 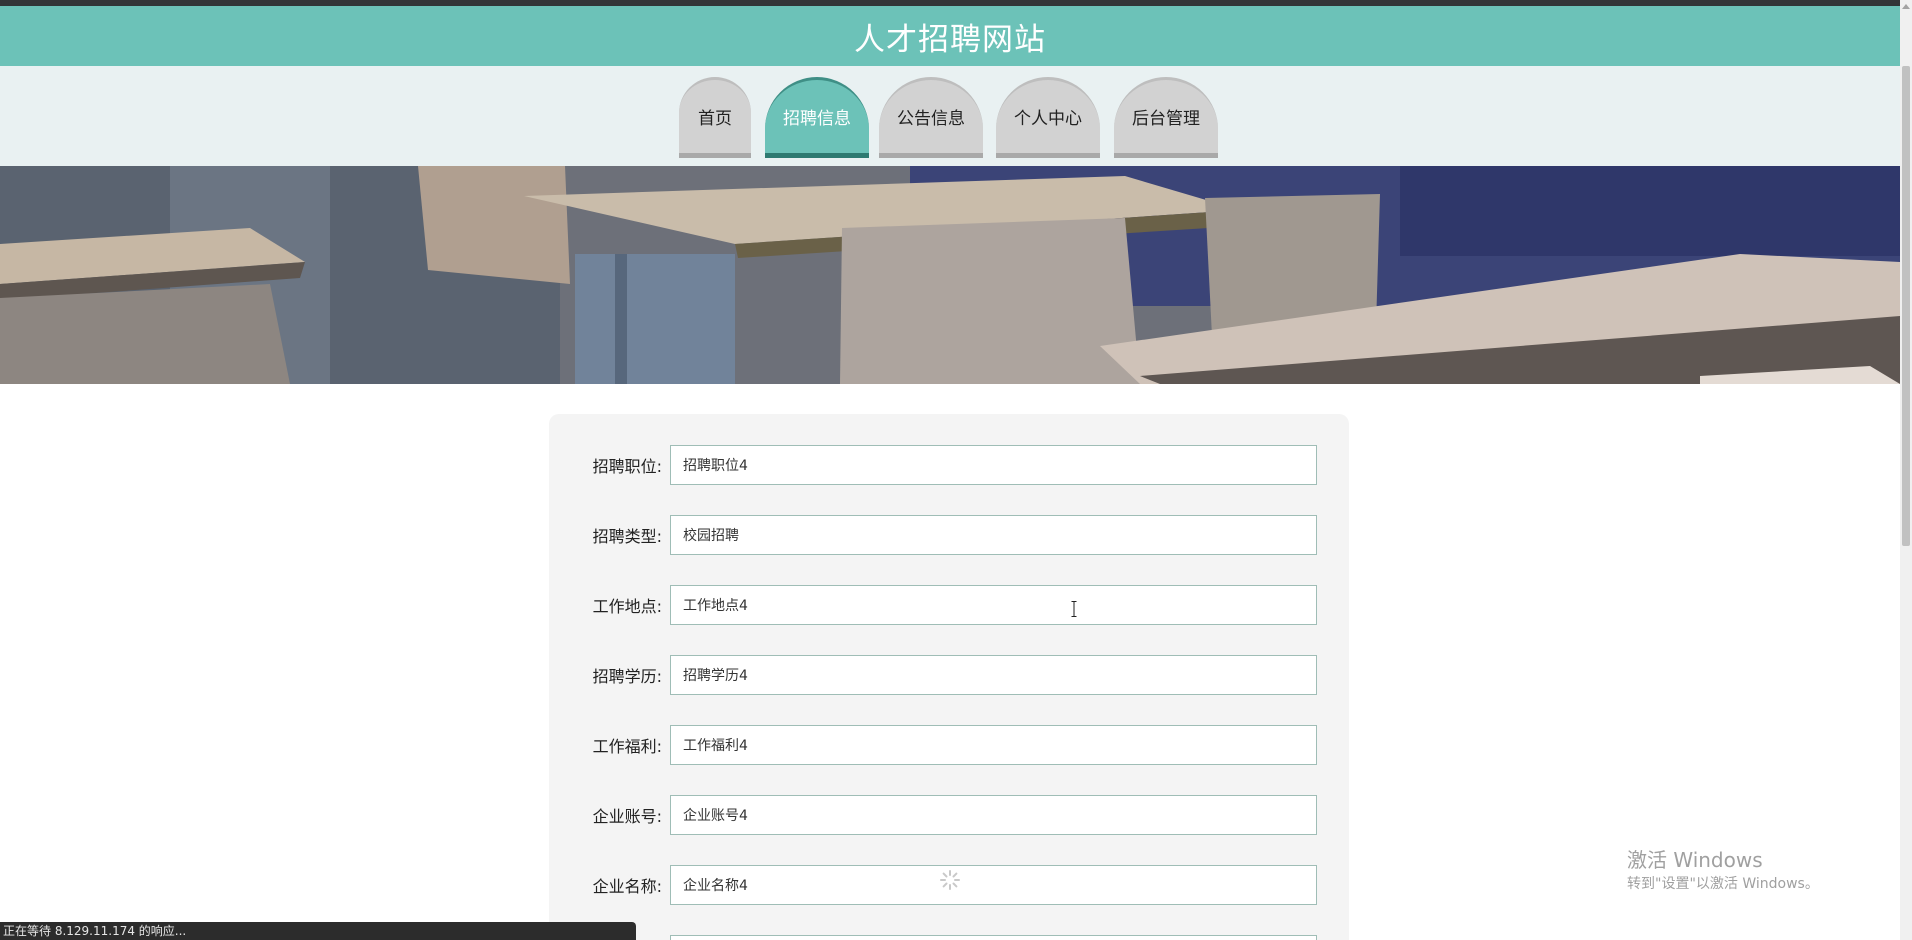 I want to click on nav-tab-recruitment: 招聘信息, so click(x=817, y=117).